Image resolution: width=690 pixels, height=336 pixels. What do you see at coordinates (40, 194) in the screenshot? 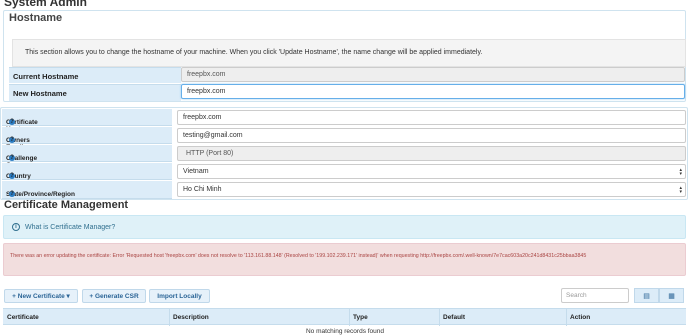
I see `state-label-text: State/Province/Region` at bounding box center [40, 194].